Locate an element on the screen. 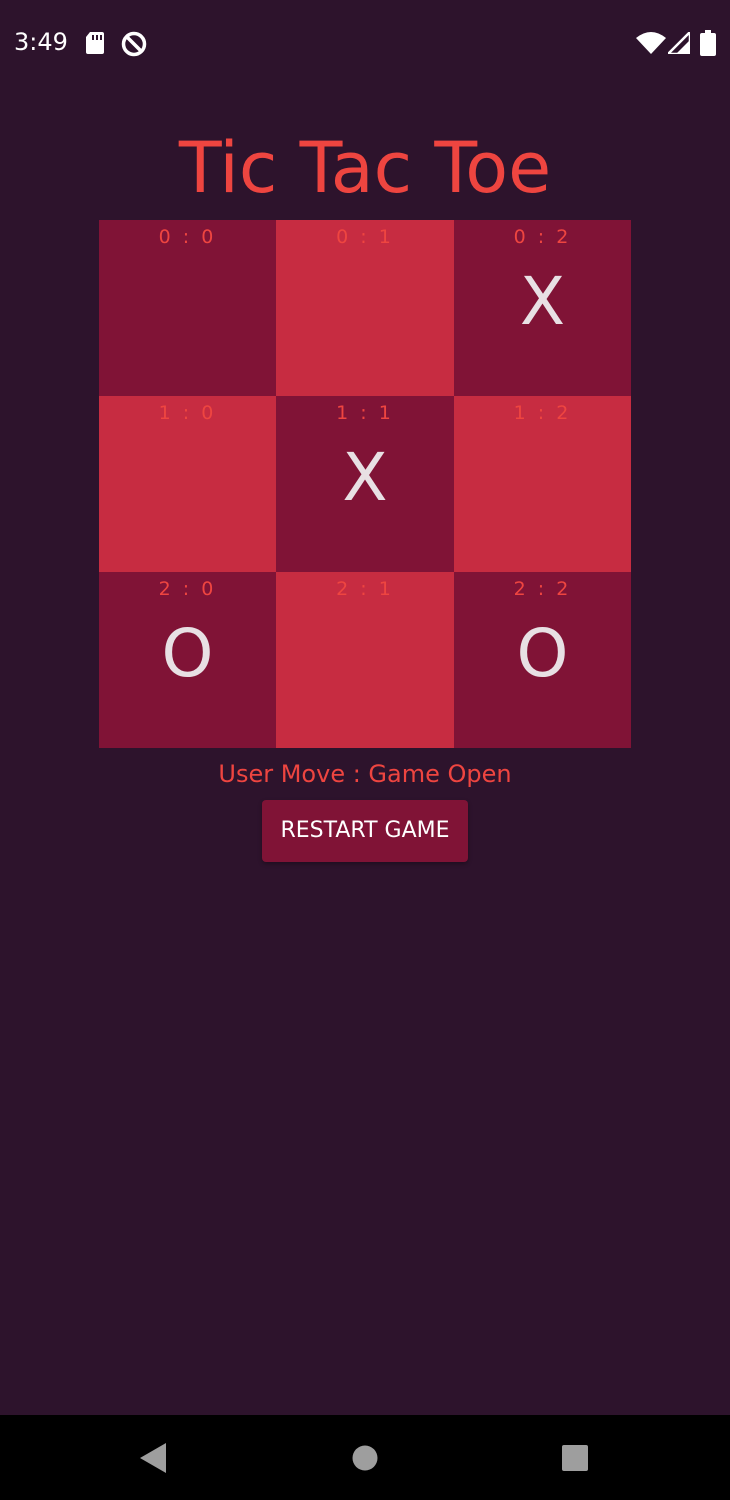 The width and height of the screenshot is (730, 1500). battery-icon is located at coordinates (708, 43).